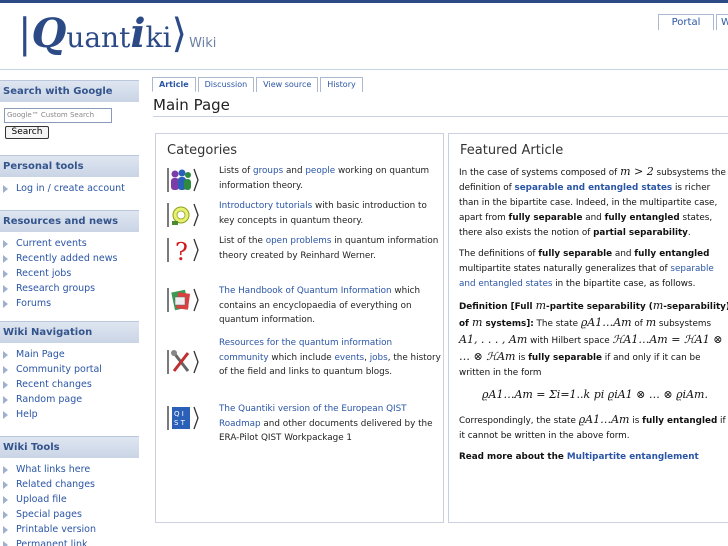  Describe the element at coordinates (637, 171) in the screenshot. I see `math-m-greater-2: m > 2` at that location.